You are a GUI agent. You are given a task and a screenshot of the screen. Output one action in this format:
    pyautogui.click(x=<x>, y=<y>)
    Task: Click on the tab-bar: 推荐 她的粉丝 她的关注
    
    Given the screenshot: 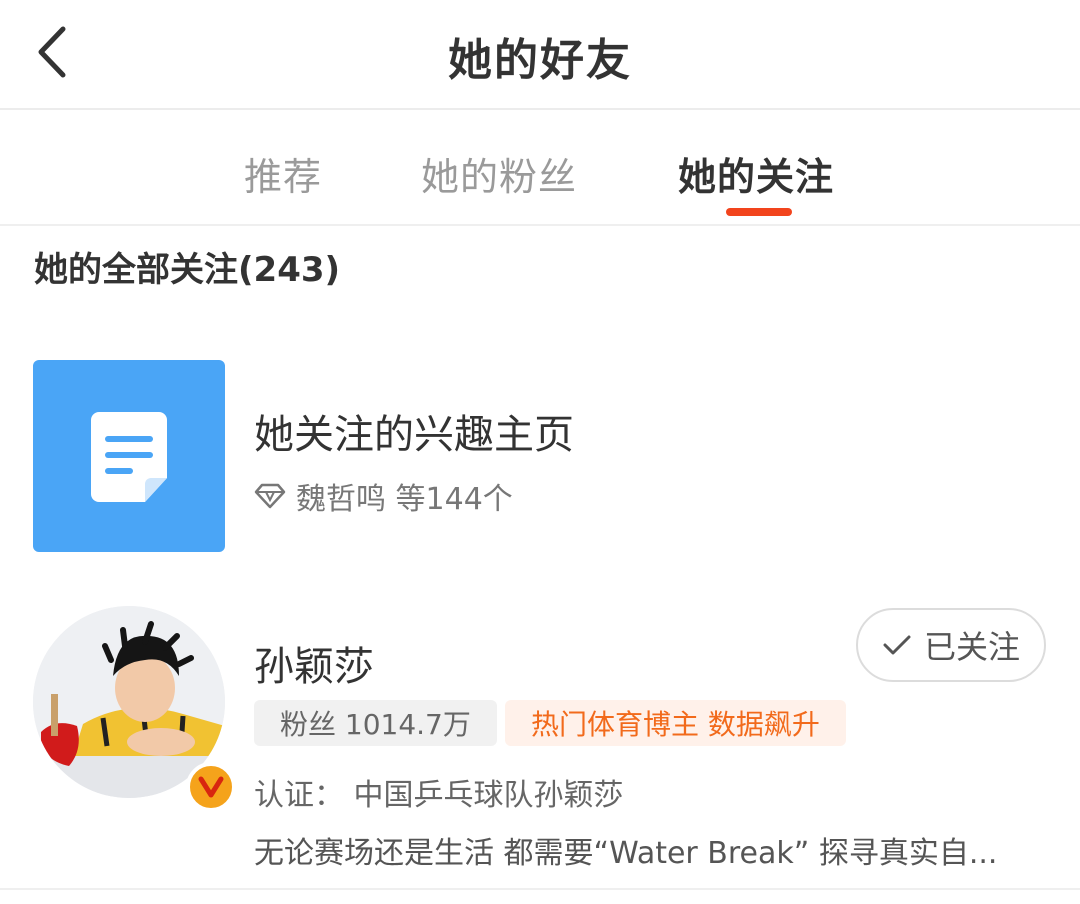 What is the action you would take?
    pyautogui.click(x=540, y=169)
    